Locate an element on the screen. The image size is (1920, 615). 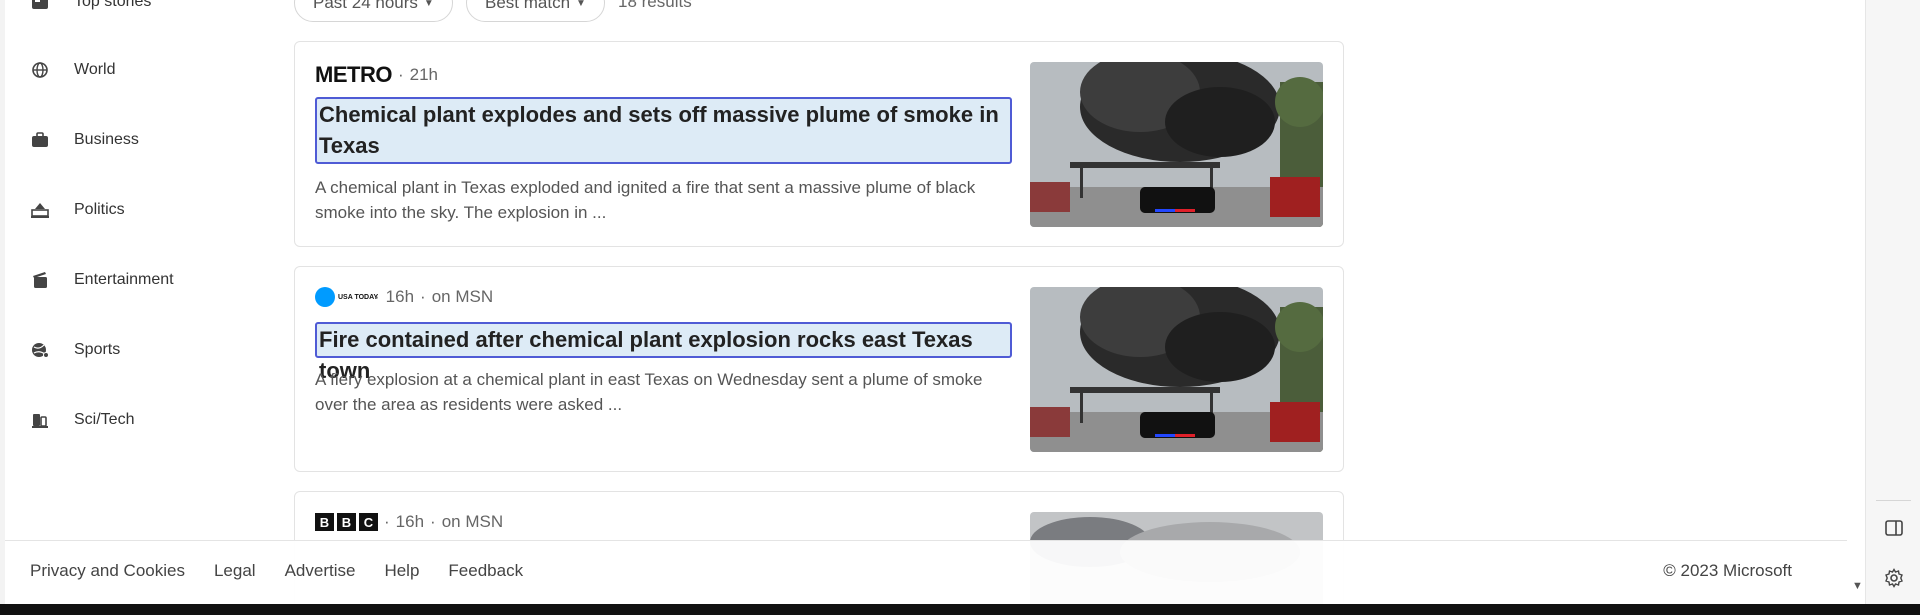
published-time: 21h is located at coordinates (423, 74).